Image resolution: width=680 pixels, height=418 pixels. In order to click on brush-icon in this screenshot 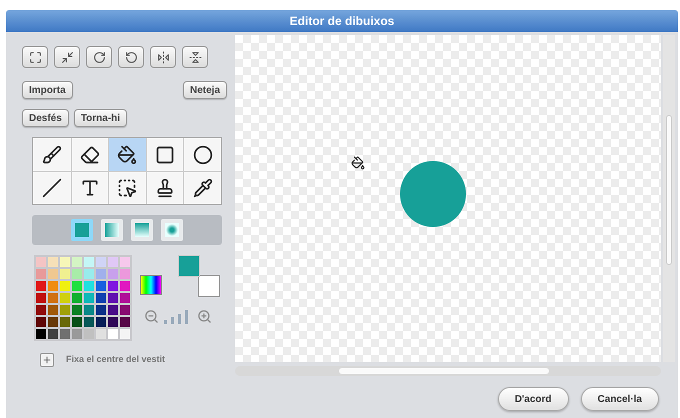, I will do `click(52, 154)`.